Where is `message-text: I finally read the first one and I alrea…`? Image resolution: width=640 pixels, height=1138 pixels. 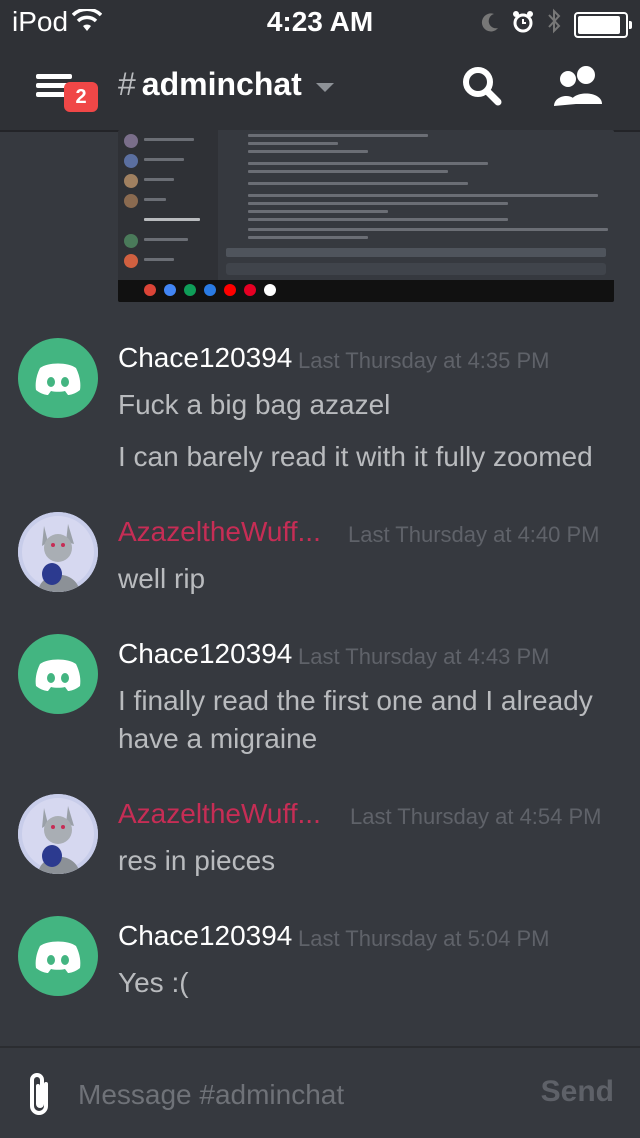 message-text: I finally read the first one and I alrea… is located at coordinates (355, 719).